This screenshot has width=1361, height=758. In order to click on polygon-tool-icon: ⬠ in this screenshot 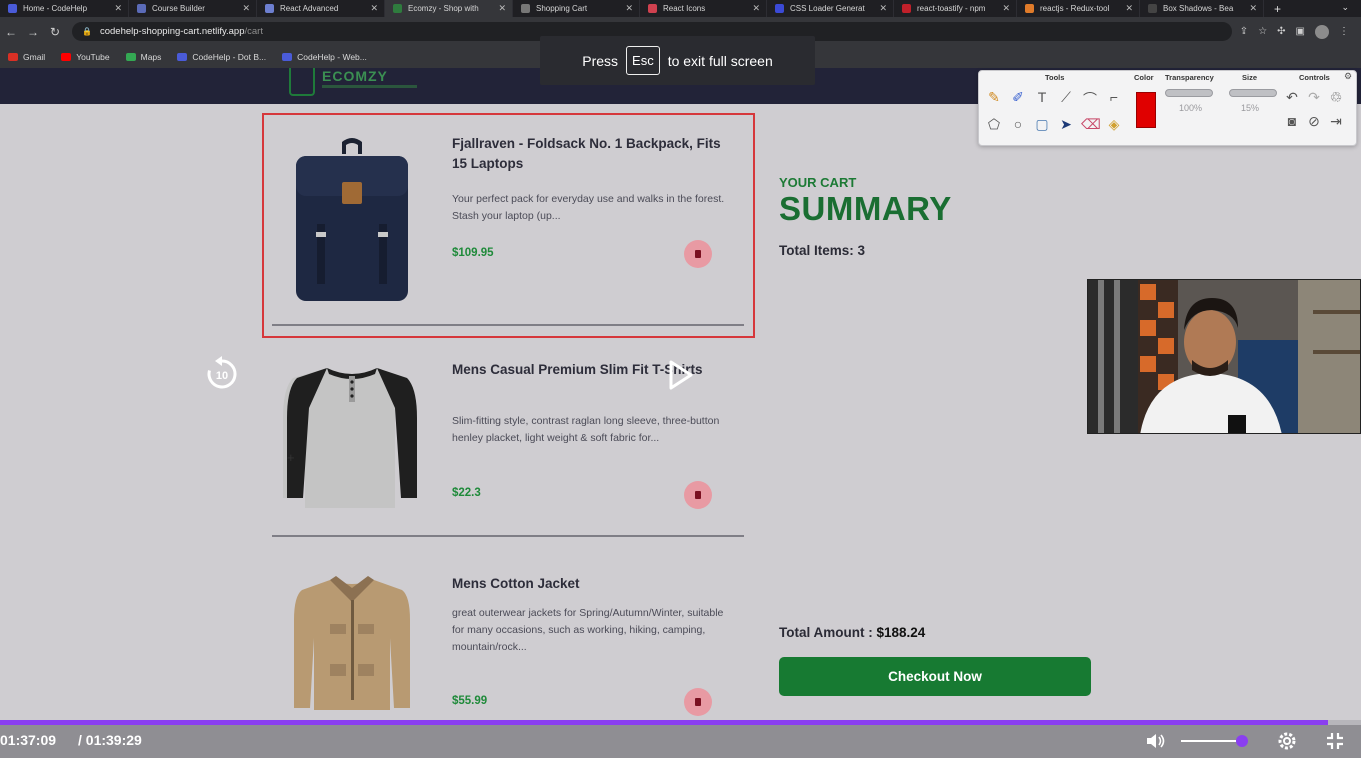, I will do `click(994, 124)`.